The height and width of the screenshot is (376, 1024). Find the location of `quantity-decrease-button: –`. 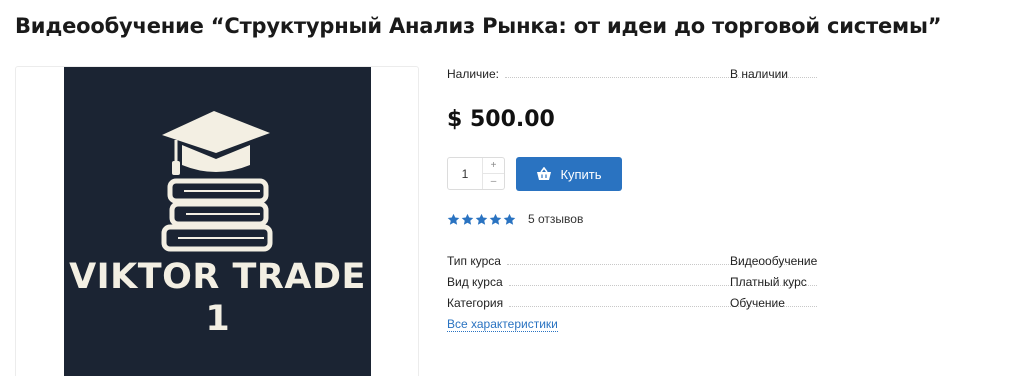

quantity-decrease-button: – is located at coordinates (493, 181).